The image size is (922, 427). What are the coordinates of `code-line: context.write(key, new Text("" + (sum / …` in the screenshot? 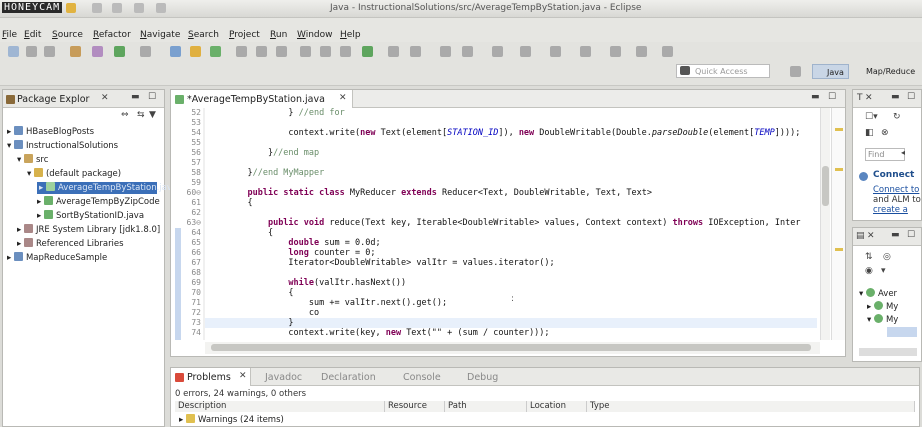 It's located at (388, 333).